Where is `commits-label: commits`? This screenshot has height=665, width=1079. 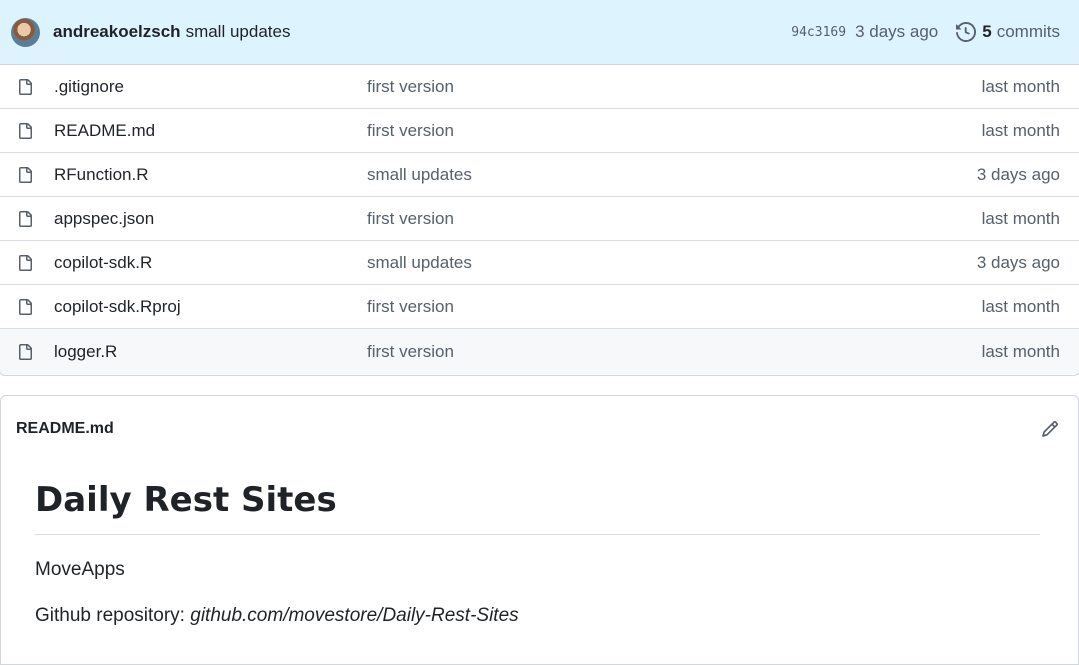 commits-label: commits is located at coordinates (1028, 31).